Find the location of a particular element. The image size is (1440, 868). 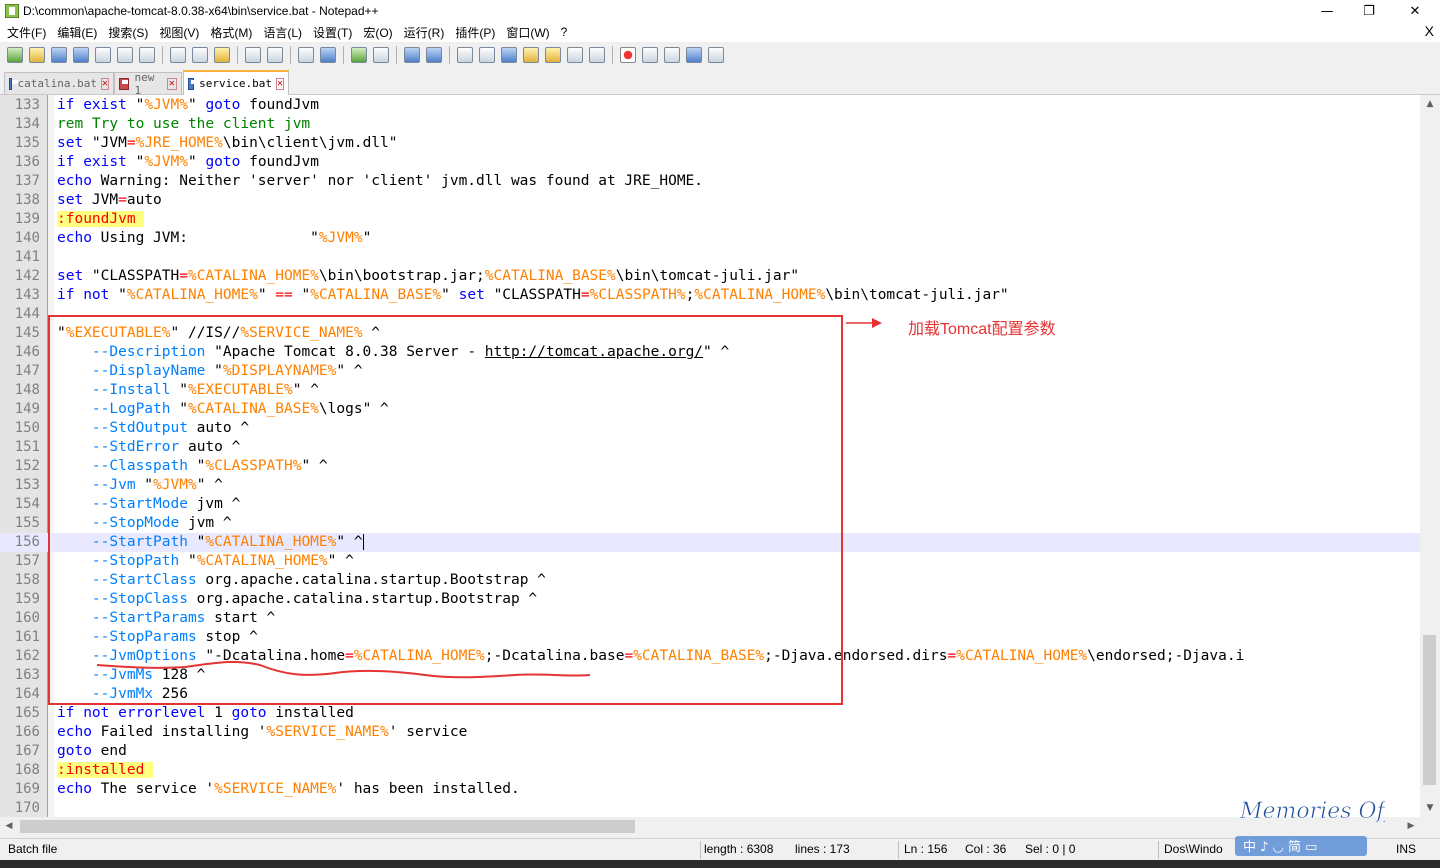

play-macro-icon is located at coordinates (672, 55).